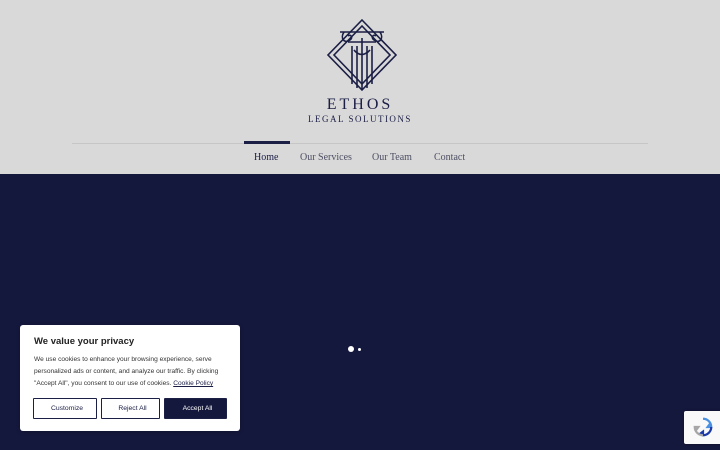 This screenshot has width=720, height=450. I want to click on customize-button: Customize, so click(65, 408).